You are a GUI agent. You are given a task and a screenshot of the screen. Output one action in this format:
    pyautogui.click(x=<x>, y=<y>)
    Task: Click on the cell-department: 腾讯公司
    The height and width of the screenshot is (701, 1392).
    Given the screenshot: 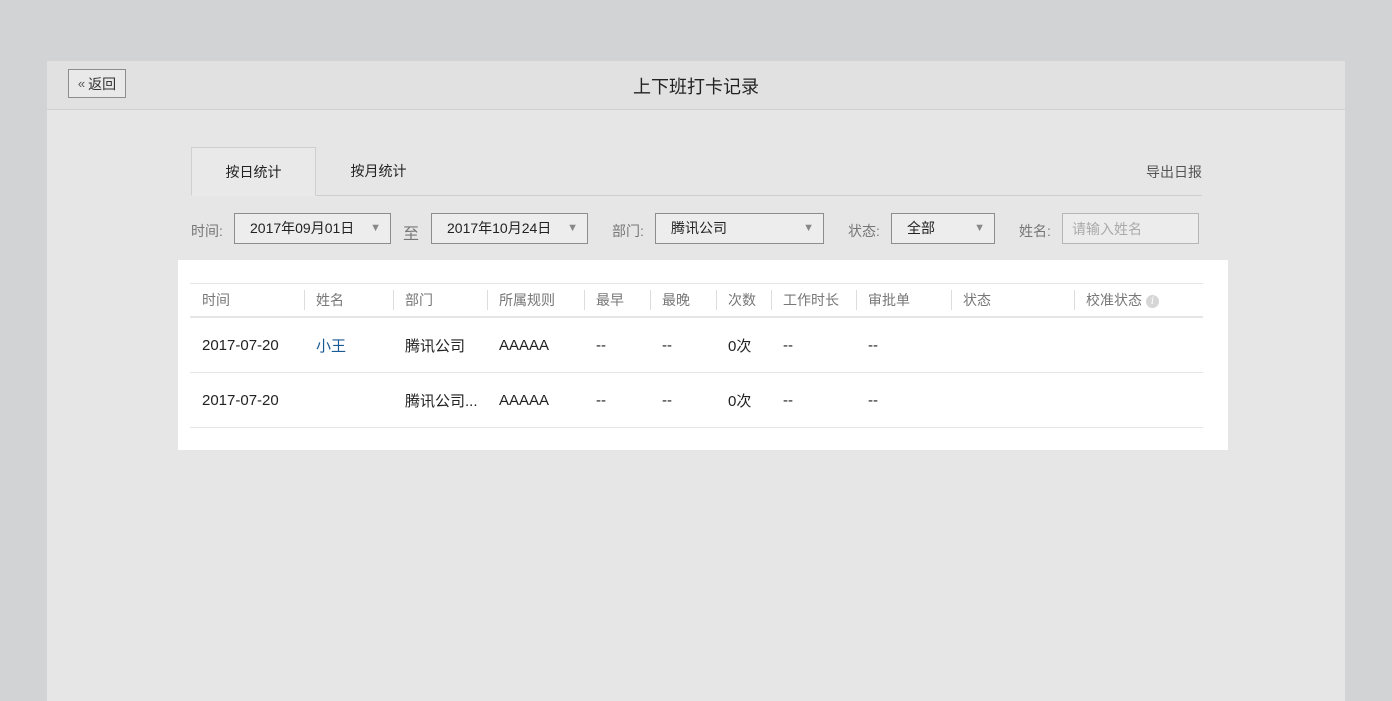 What is the action you would take?
    pyautogui.click(x=440, y=345)
    